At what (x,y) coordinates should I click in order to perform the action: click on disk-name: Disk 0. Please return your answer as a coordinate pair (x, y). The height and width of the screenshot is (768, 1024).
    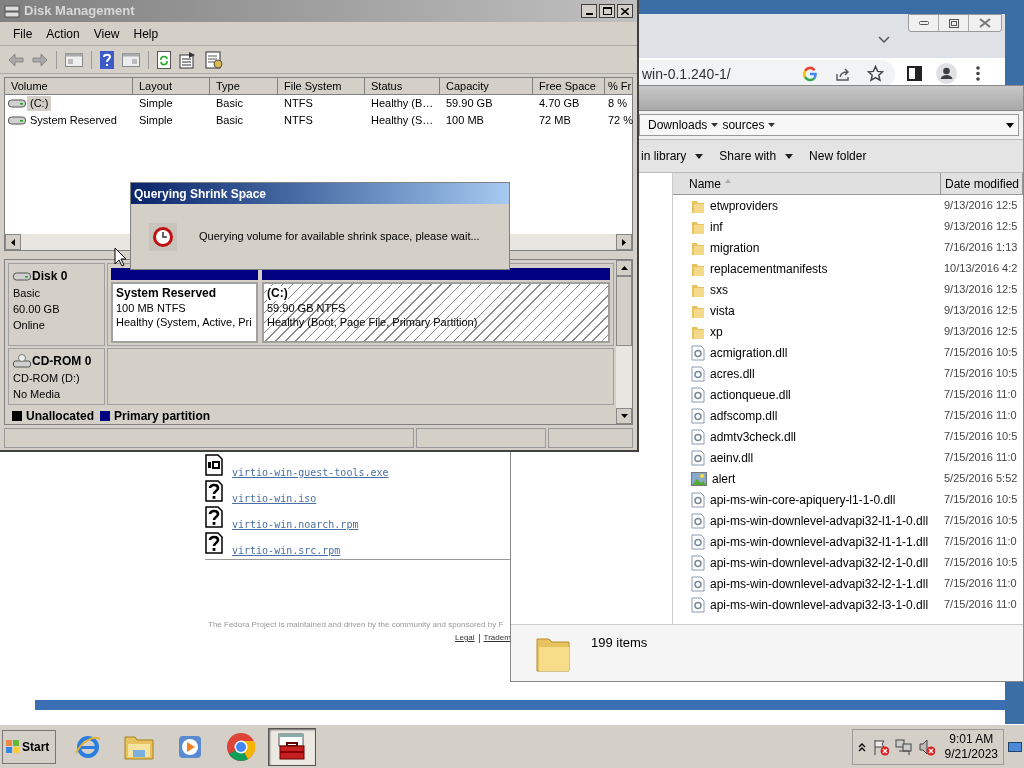
    Looking at the image, I should click on (50, 276).